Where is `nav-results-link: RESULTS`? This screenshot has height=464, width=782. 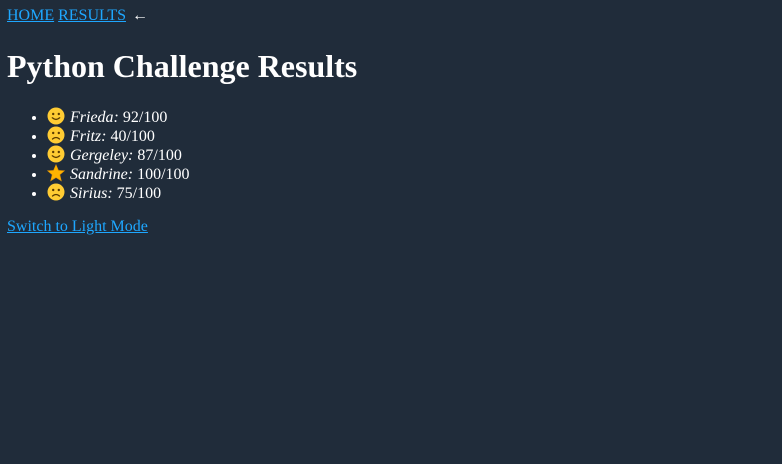
nav-results-link: RESULTS is located at coordinates (92, 15).